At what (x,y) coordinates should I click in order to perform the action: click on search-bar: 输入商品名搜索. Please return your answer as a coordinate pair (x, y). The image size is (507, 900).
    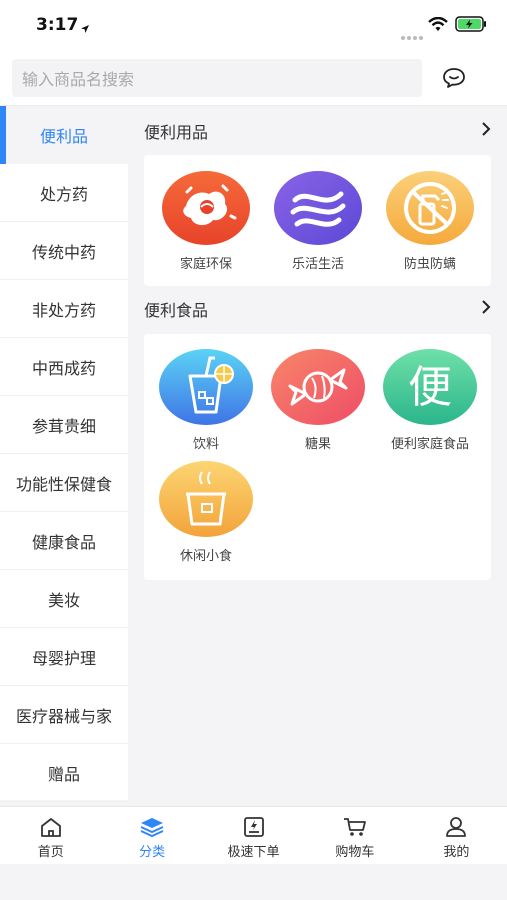
    Looking at the image, I should click on (253, 78).